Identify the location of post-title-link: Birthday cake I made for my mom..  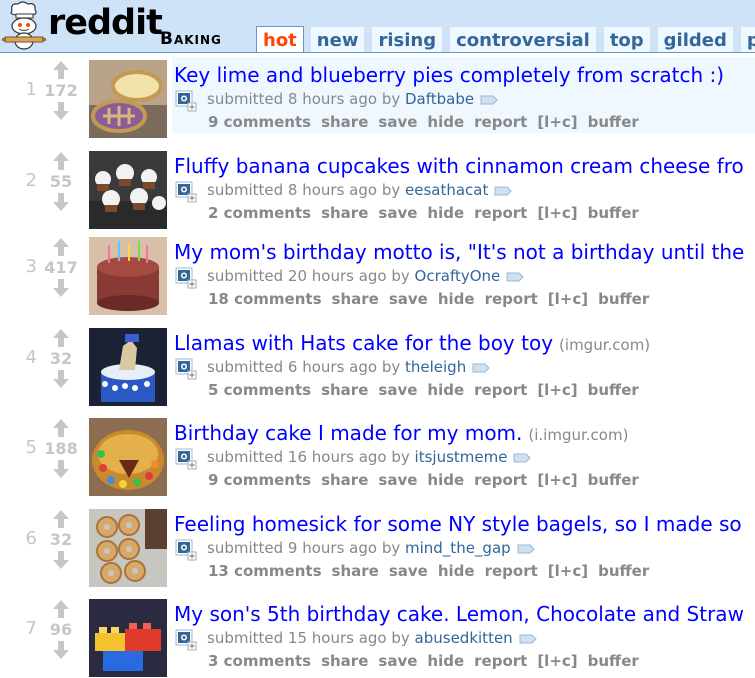
(348, 433).